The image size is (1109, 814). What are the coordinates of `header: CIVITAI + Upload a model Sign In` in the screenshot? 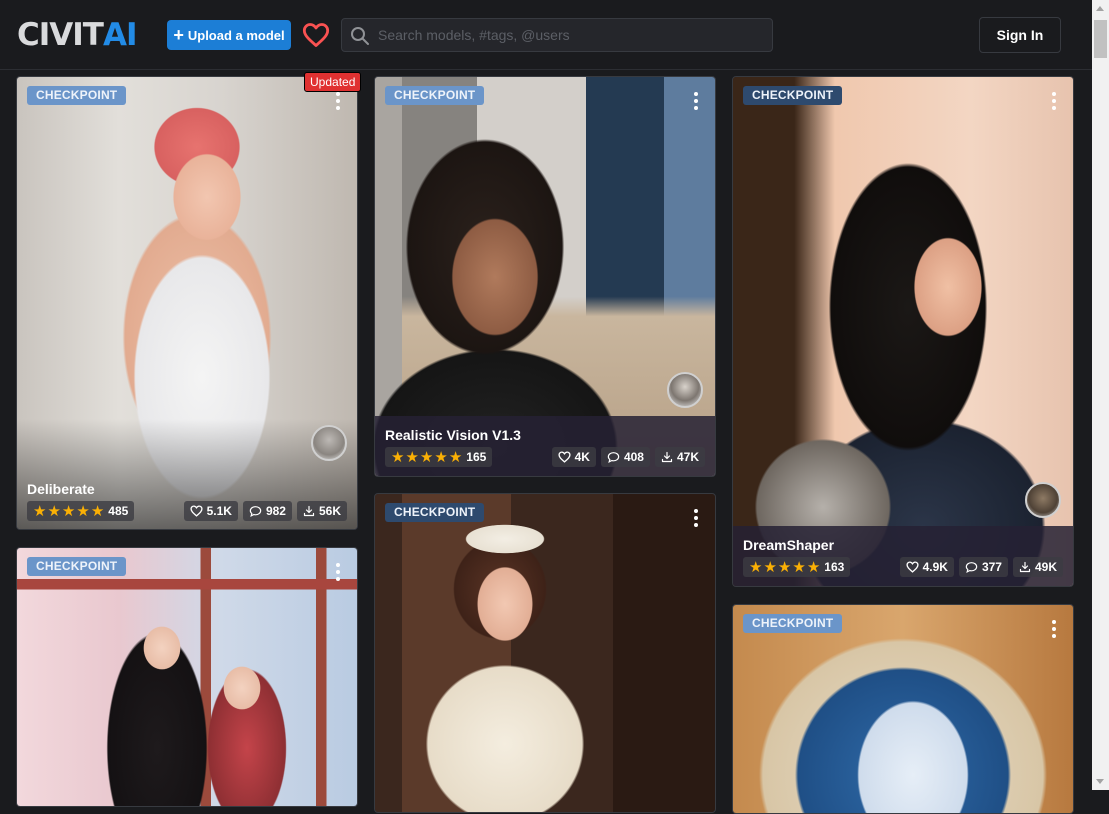 It's located at (546, 35).